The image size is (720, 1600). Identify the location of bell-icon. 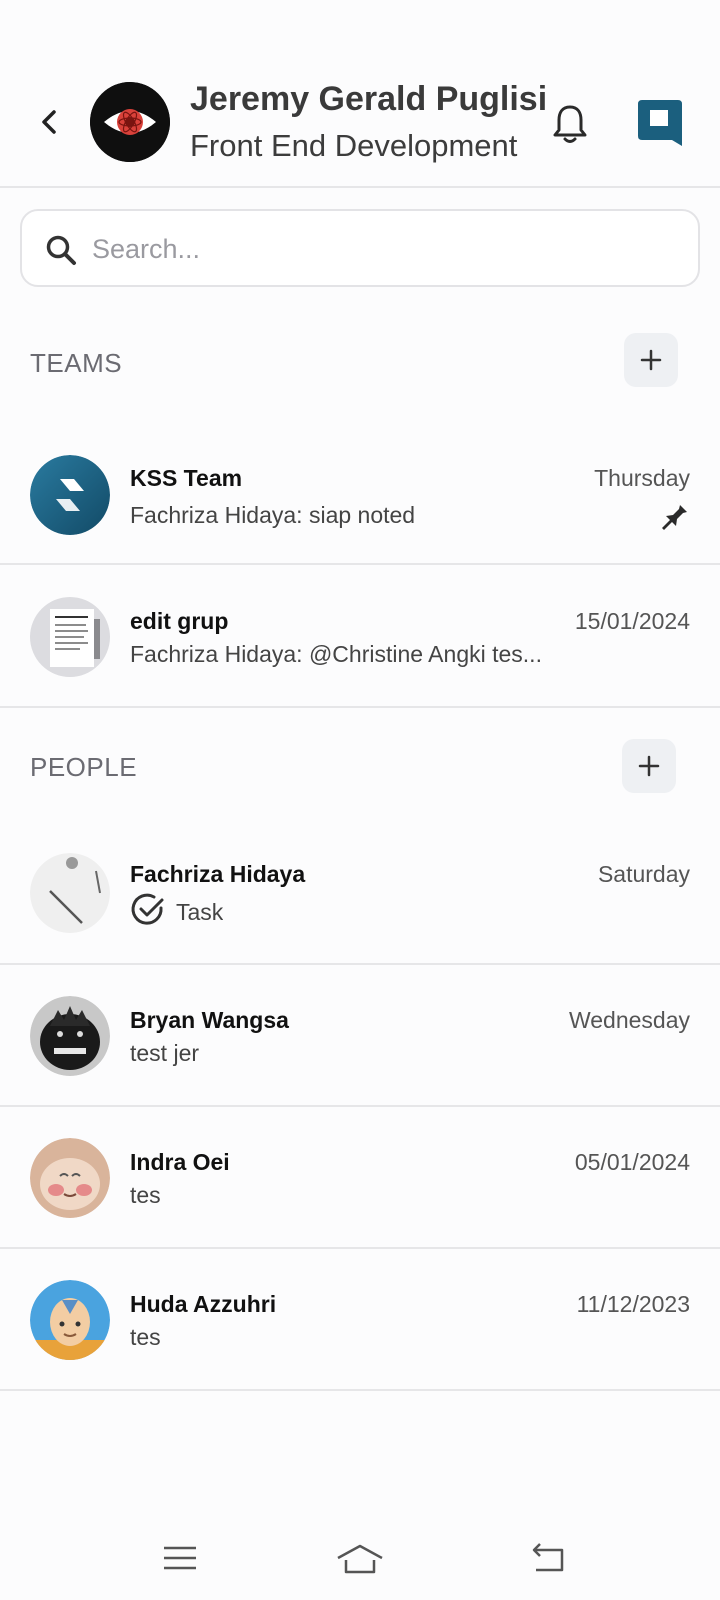
(570, 124).